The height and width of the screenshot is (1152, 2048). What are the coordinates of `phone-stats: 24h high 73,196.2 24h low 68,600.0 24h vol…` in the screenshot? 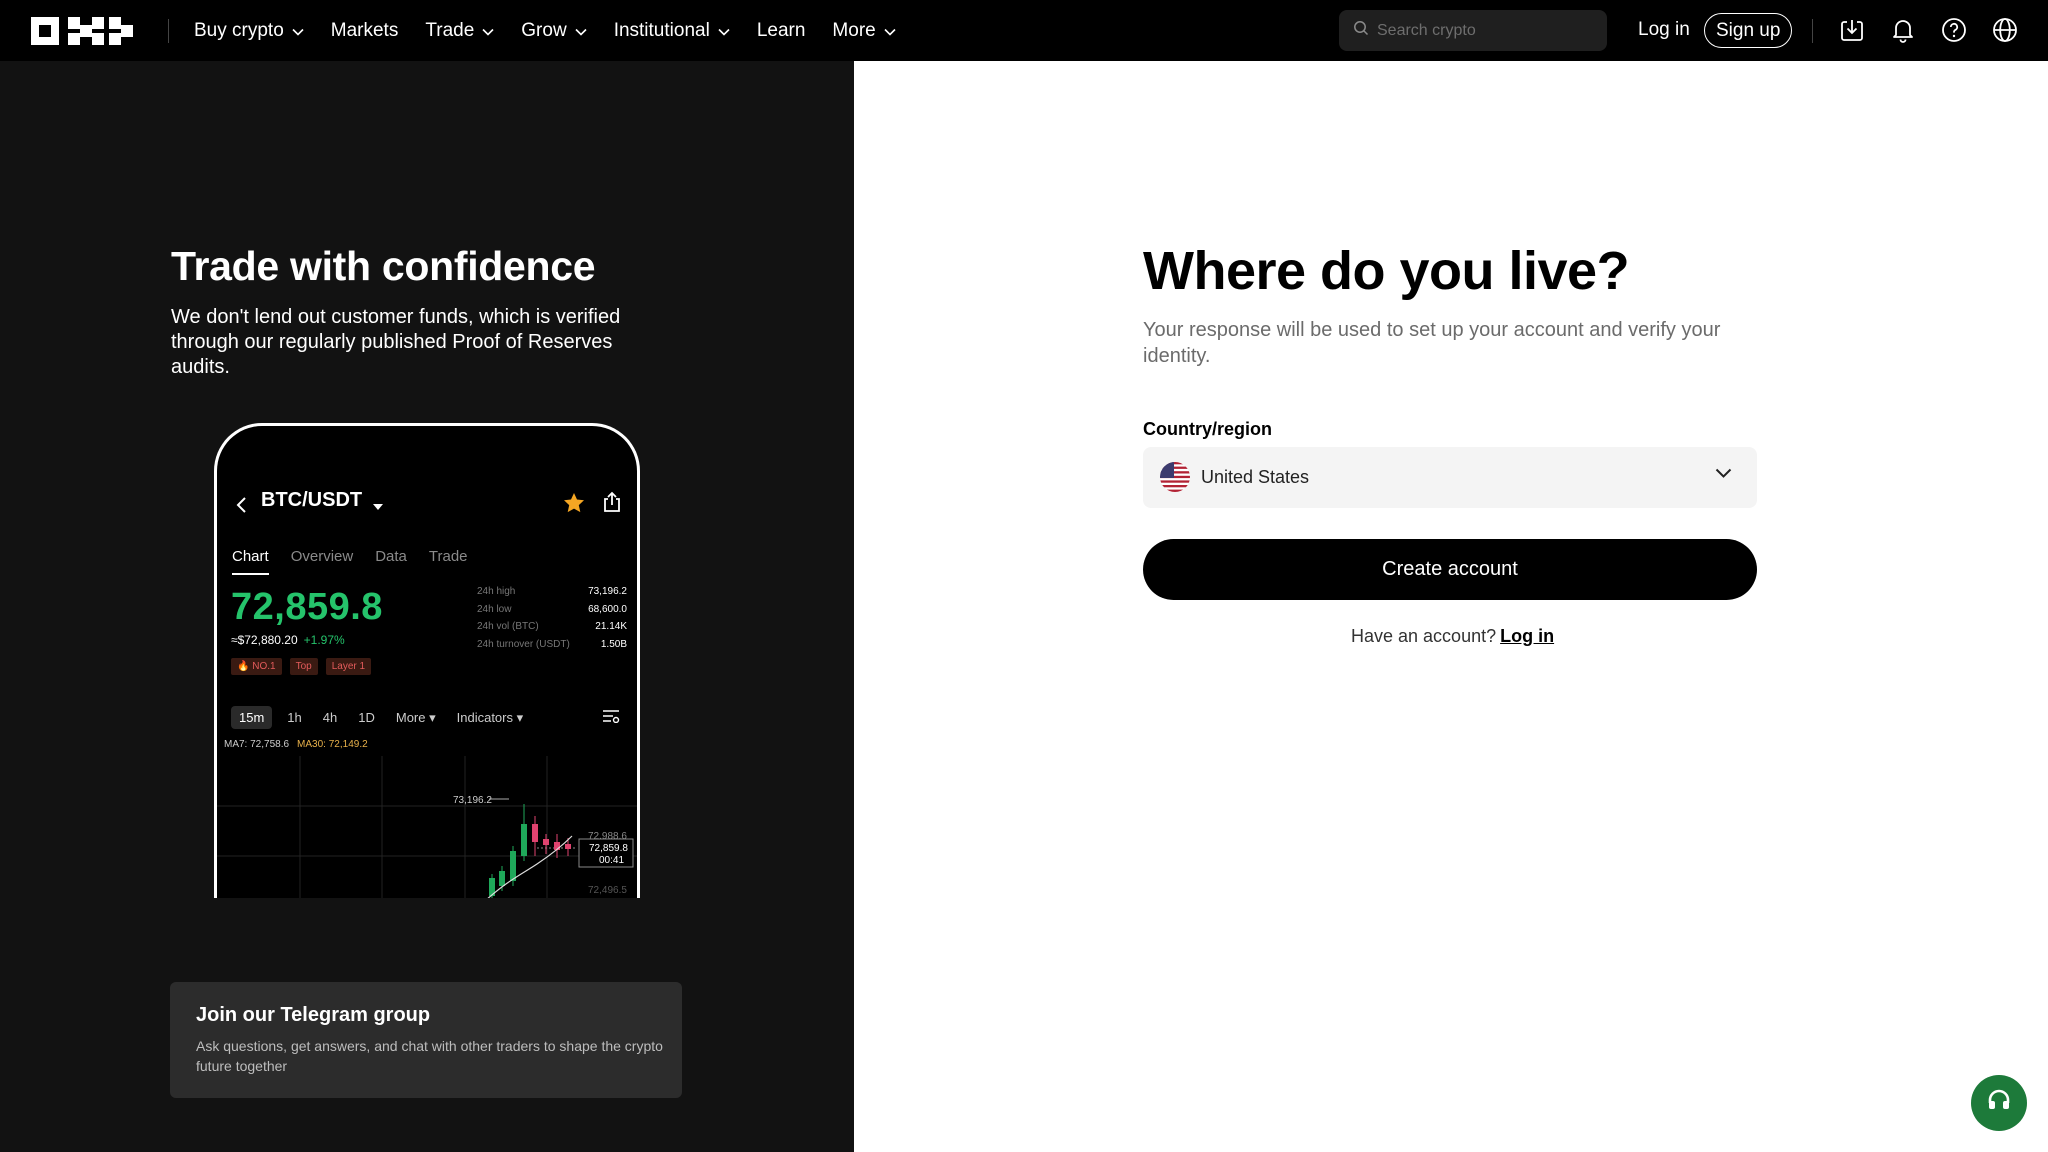 It's located at (552, 621).